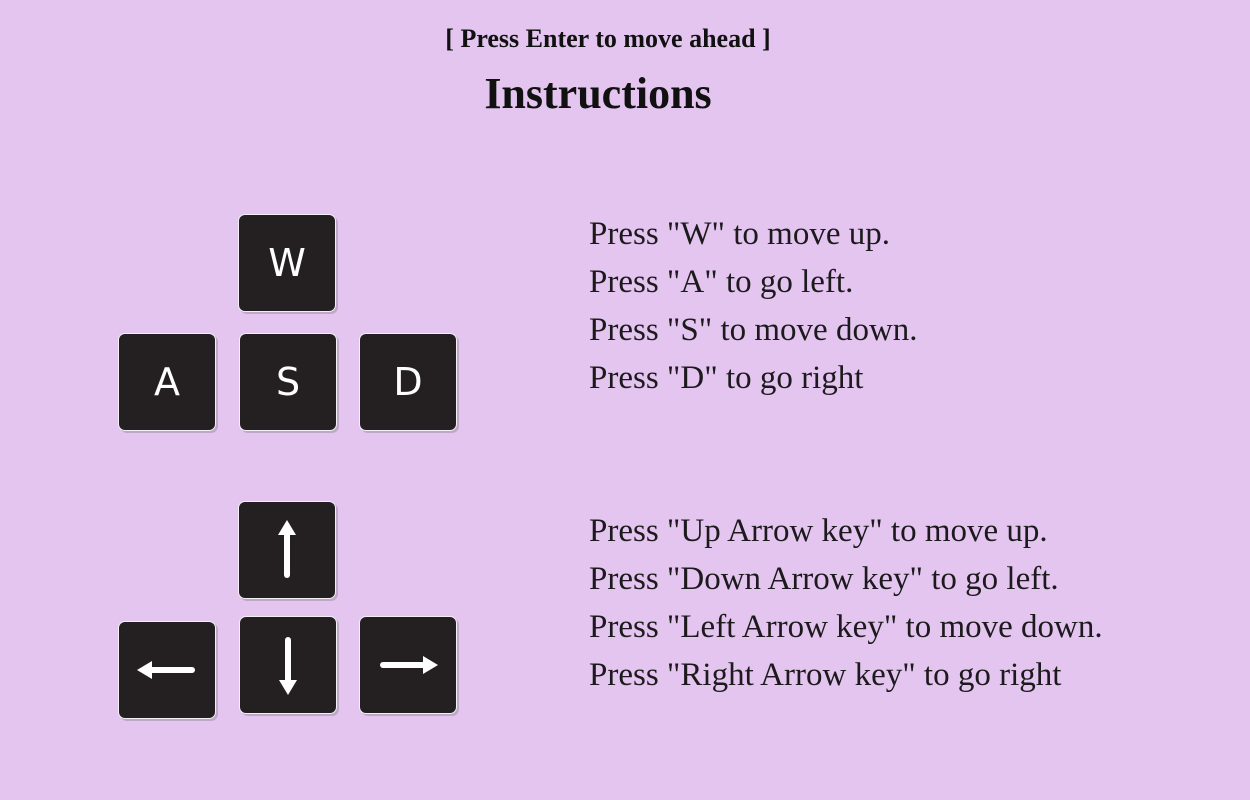 Image resolution: width=1250 pixels, height=800 pixels. I want to click on key-d-label: D, so click(408, 382).